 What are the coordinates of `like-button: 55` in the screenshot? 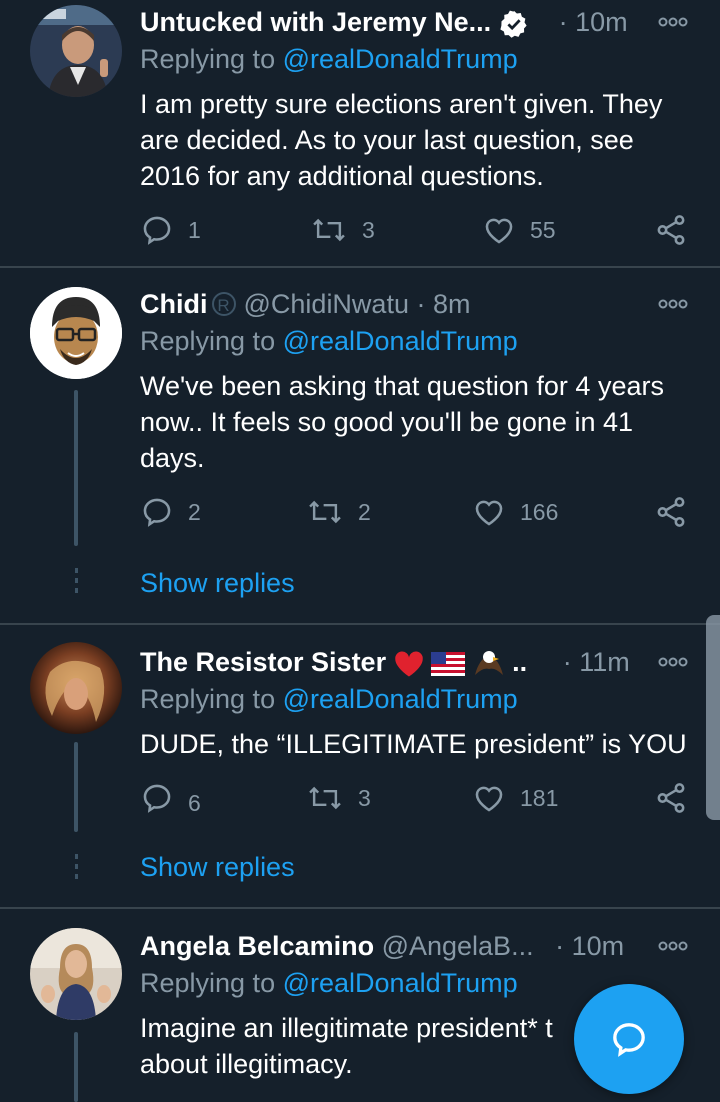 It's located at (519, 230).